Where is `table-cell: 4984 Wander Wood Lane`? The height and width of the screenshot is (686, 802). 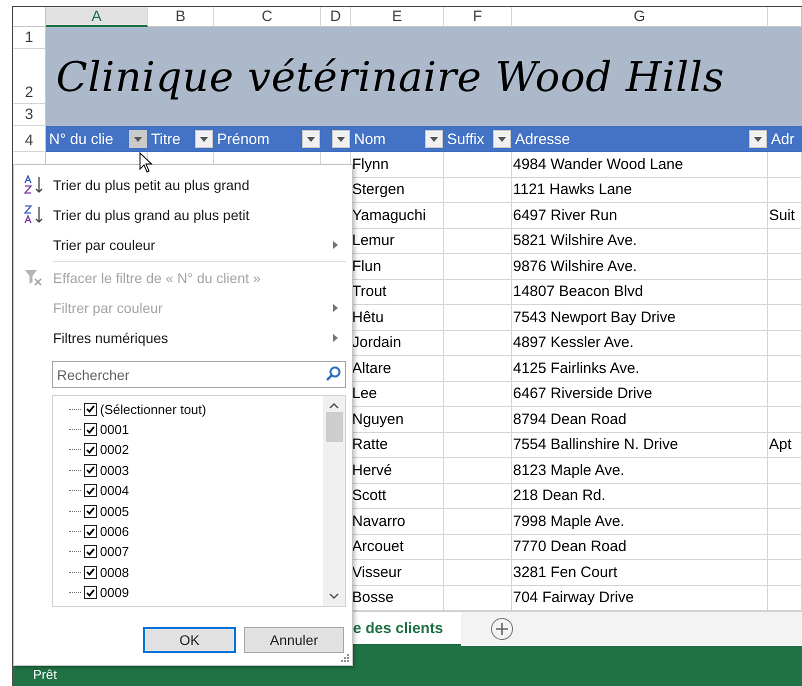 table-cell: 4984 Wander Wood Lane is located at coordinates (640, 165).